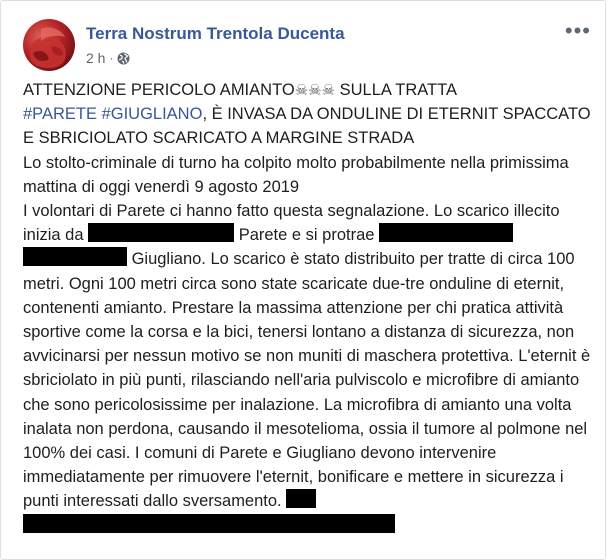  I want to click on globe-icon, so click(123, 58).